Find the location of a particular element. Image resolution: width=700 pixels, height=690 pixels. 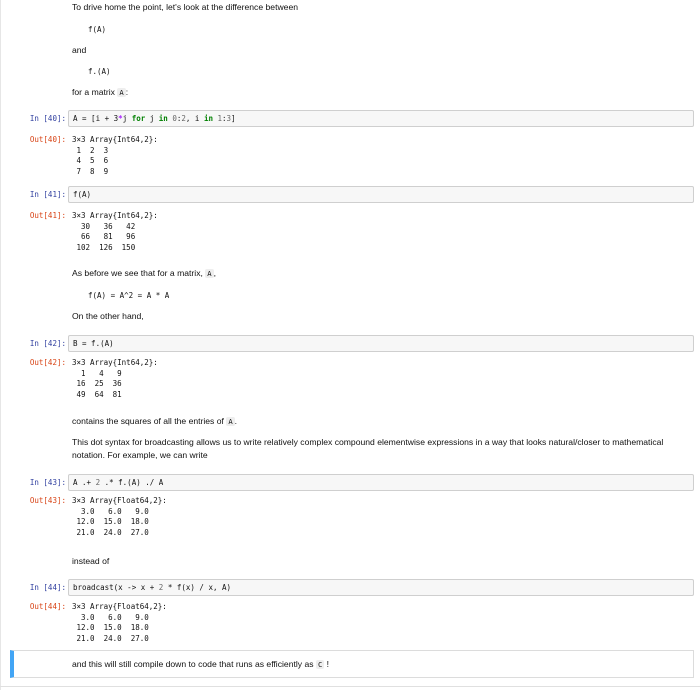

code-token: A .+ is located at coordinates (84, 482).